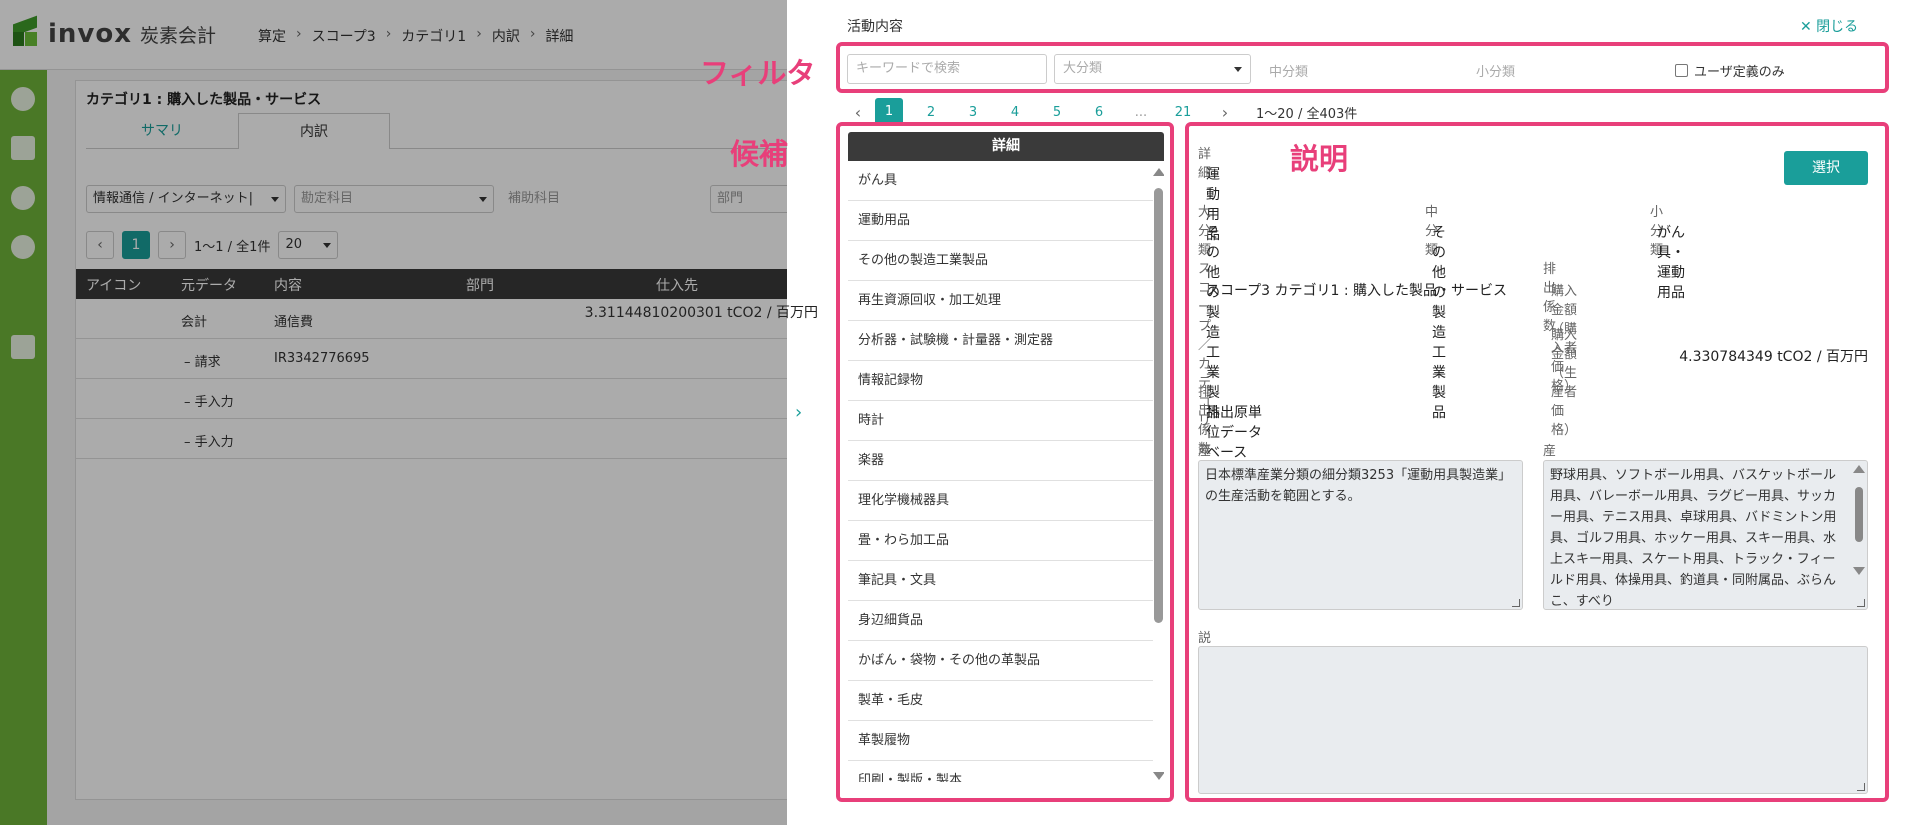 Image resolution: width=1907 pixels, height=825 pixels. Describe the element at coordinates (1099, 112) in the screenshot. I see `page-button: 6` at that location.